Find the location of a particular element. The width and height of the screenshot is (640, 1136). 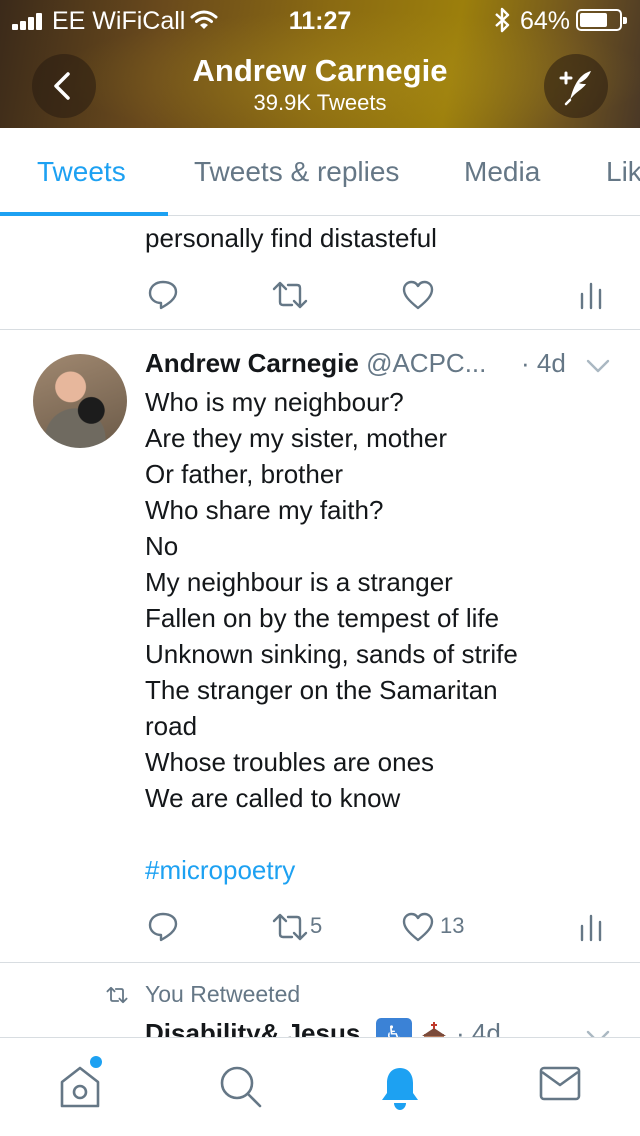

profile-tabs: Tweets Tweets & replies Media Lik is located at coordinates (320, 172).